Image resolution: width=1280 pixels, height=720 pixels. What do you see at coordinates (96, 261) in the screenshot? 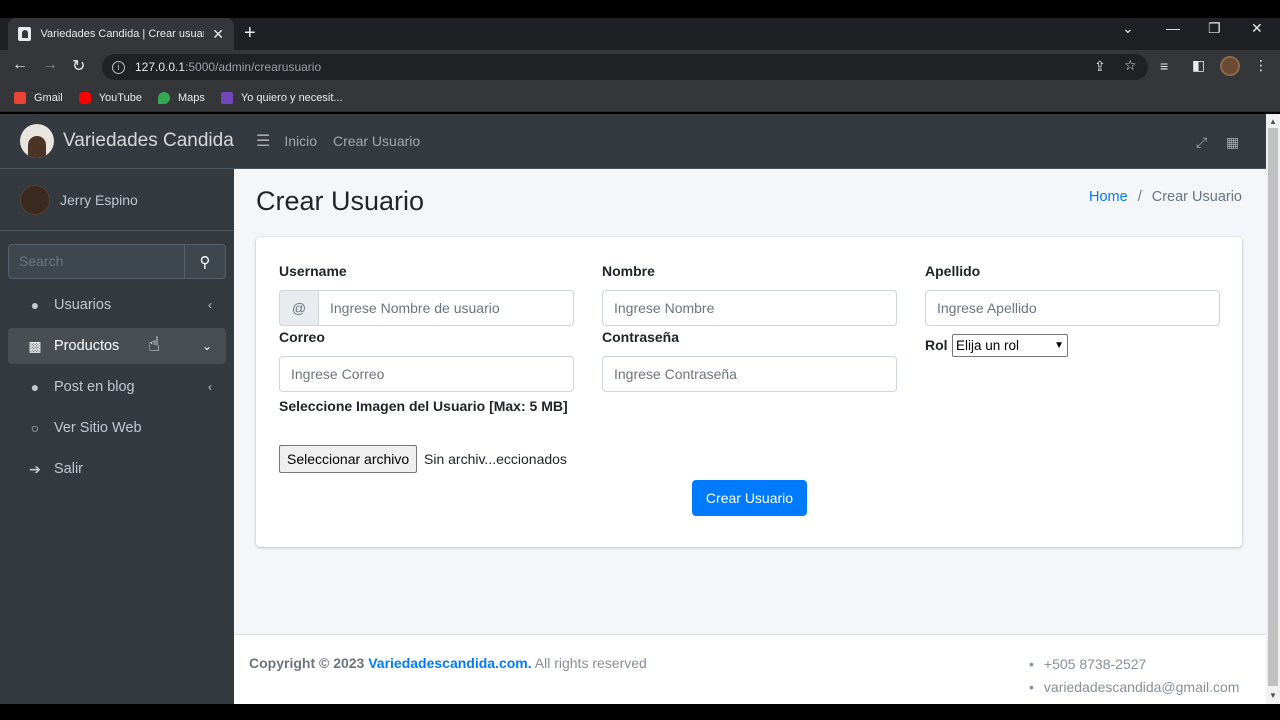
I see `sidebar-search-input: Search` at bounding box center [96, 261].